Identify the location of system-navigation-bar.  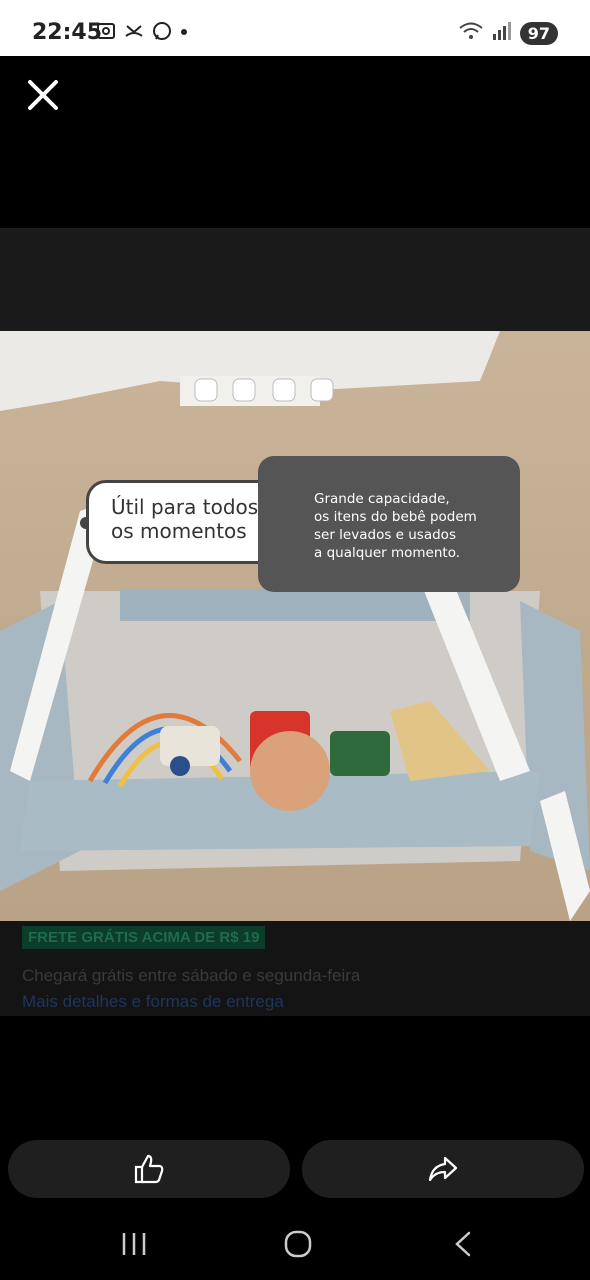
(295, 1242).